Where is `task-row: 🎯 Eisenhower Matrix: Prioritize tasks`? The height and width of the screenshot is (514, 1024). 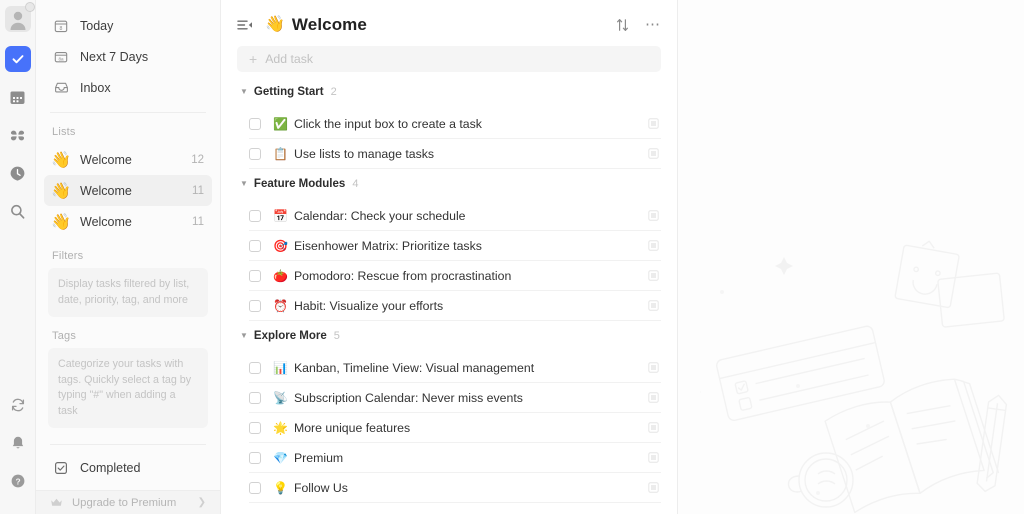 task-row: 🎯 Eisenhower Matrix: Prioritize tasks is located at coordinates (455, 246).